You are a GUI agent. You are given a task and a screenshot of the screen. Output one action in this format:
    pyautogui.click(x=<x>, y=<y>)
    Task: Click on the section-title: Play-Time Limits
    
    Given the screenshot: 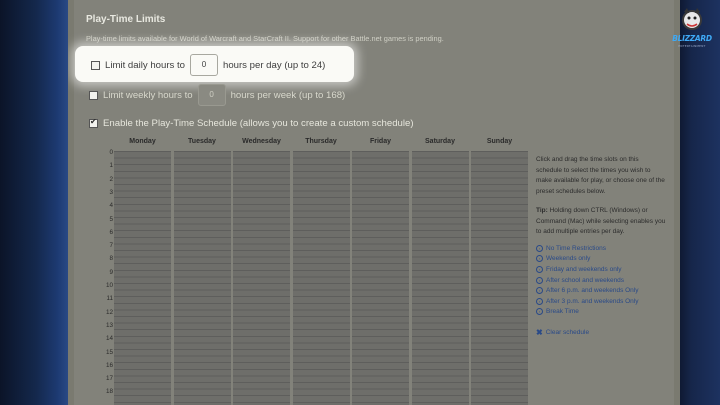 What is the action you would take?
    pyautogui.click(x=126, y=19)
    